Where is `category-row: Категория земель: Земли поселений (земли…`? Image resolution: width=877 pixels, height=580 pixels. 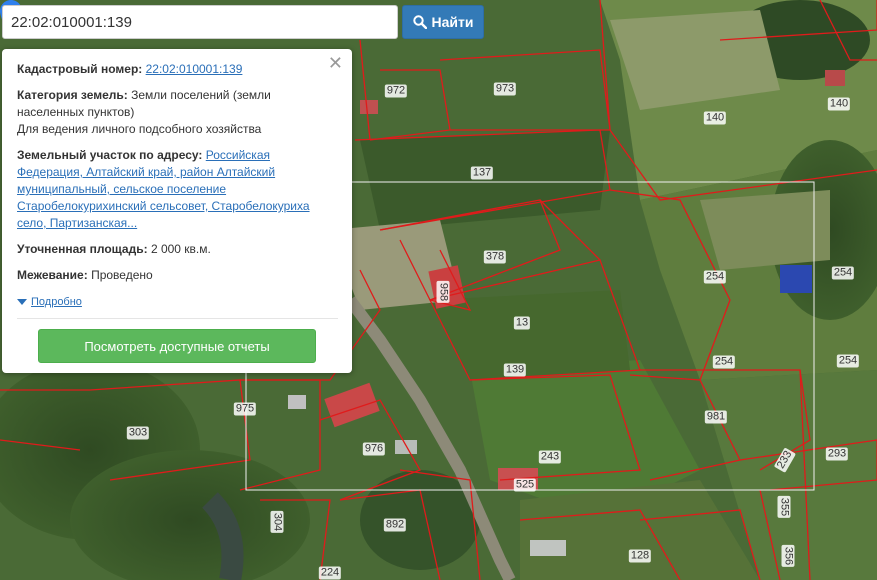
category-row: Категория земель: Земли поселений (земли… is located at coordinates (177, 112).